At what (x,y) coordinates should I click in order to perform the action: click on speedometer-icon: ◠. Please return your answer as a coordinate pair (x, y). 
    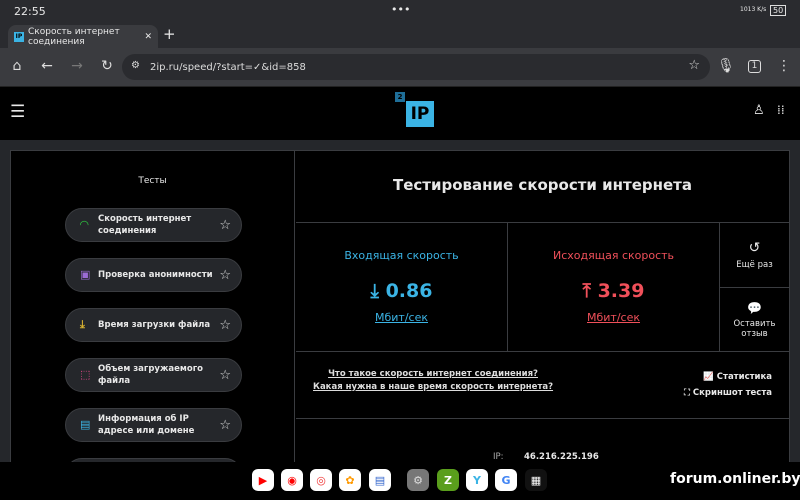
    Looking at the image, I should click on (84, 224).